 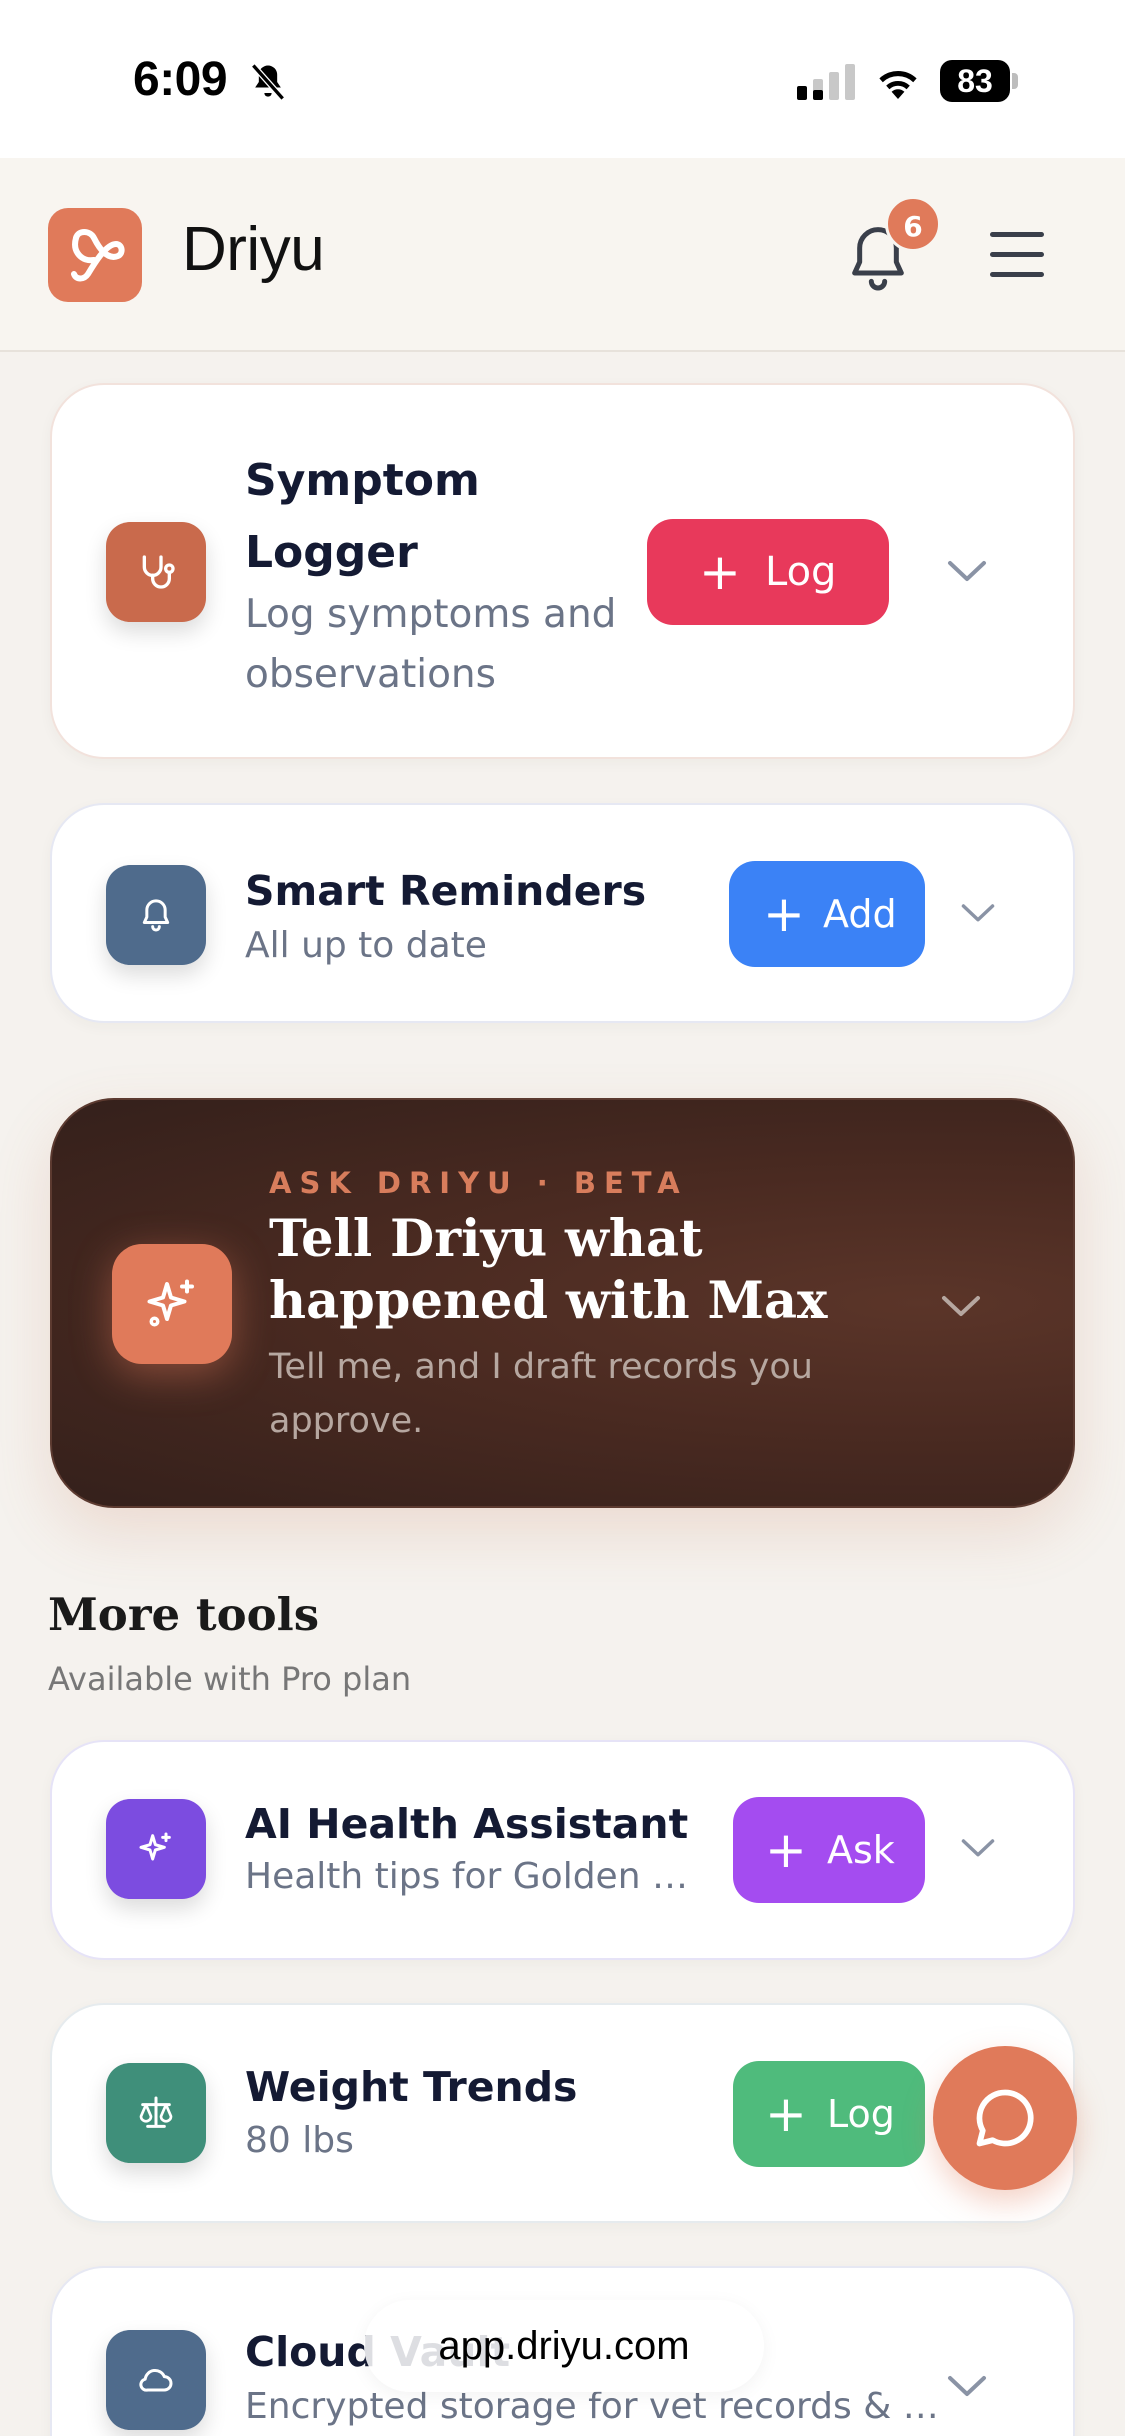 What do you see at coordinates (366, 945) in the screenshot?
I see `smart-reminders-subtitle: All up to date` at bounding box center [366, 945].